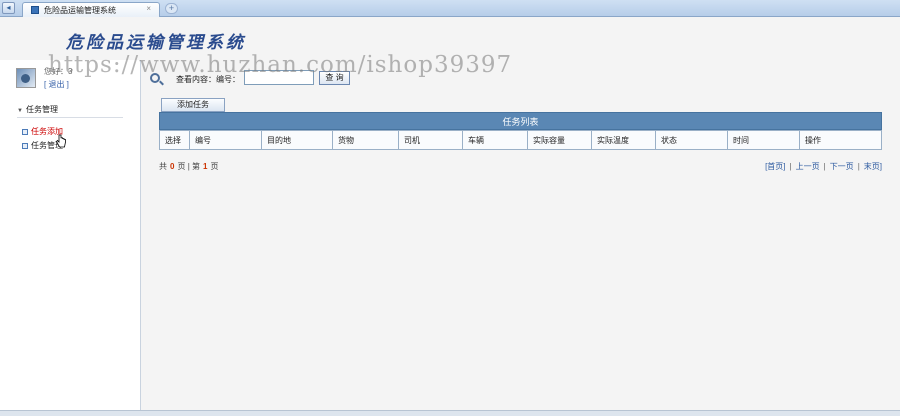 Image resolution: width=900 pixels, height=416 pixels. I want to click on app-header: 危险品运输管理系统, so click(450, 39).